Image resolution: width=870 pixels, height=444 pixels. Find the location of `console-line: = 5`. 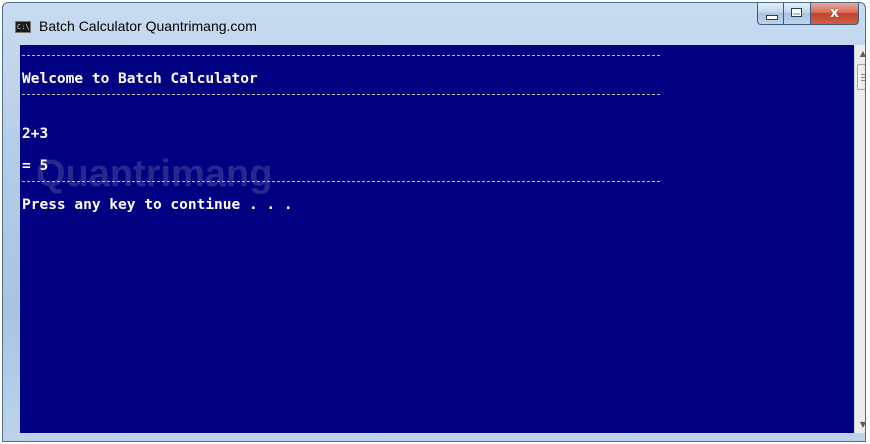

console-line: = 5 is located at coordinates (35, 166).